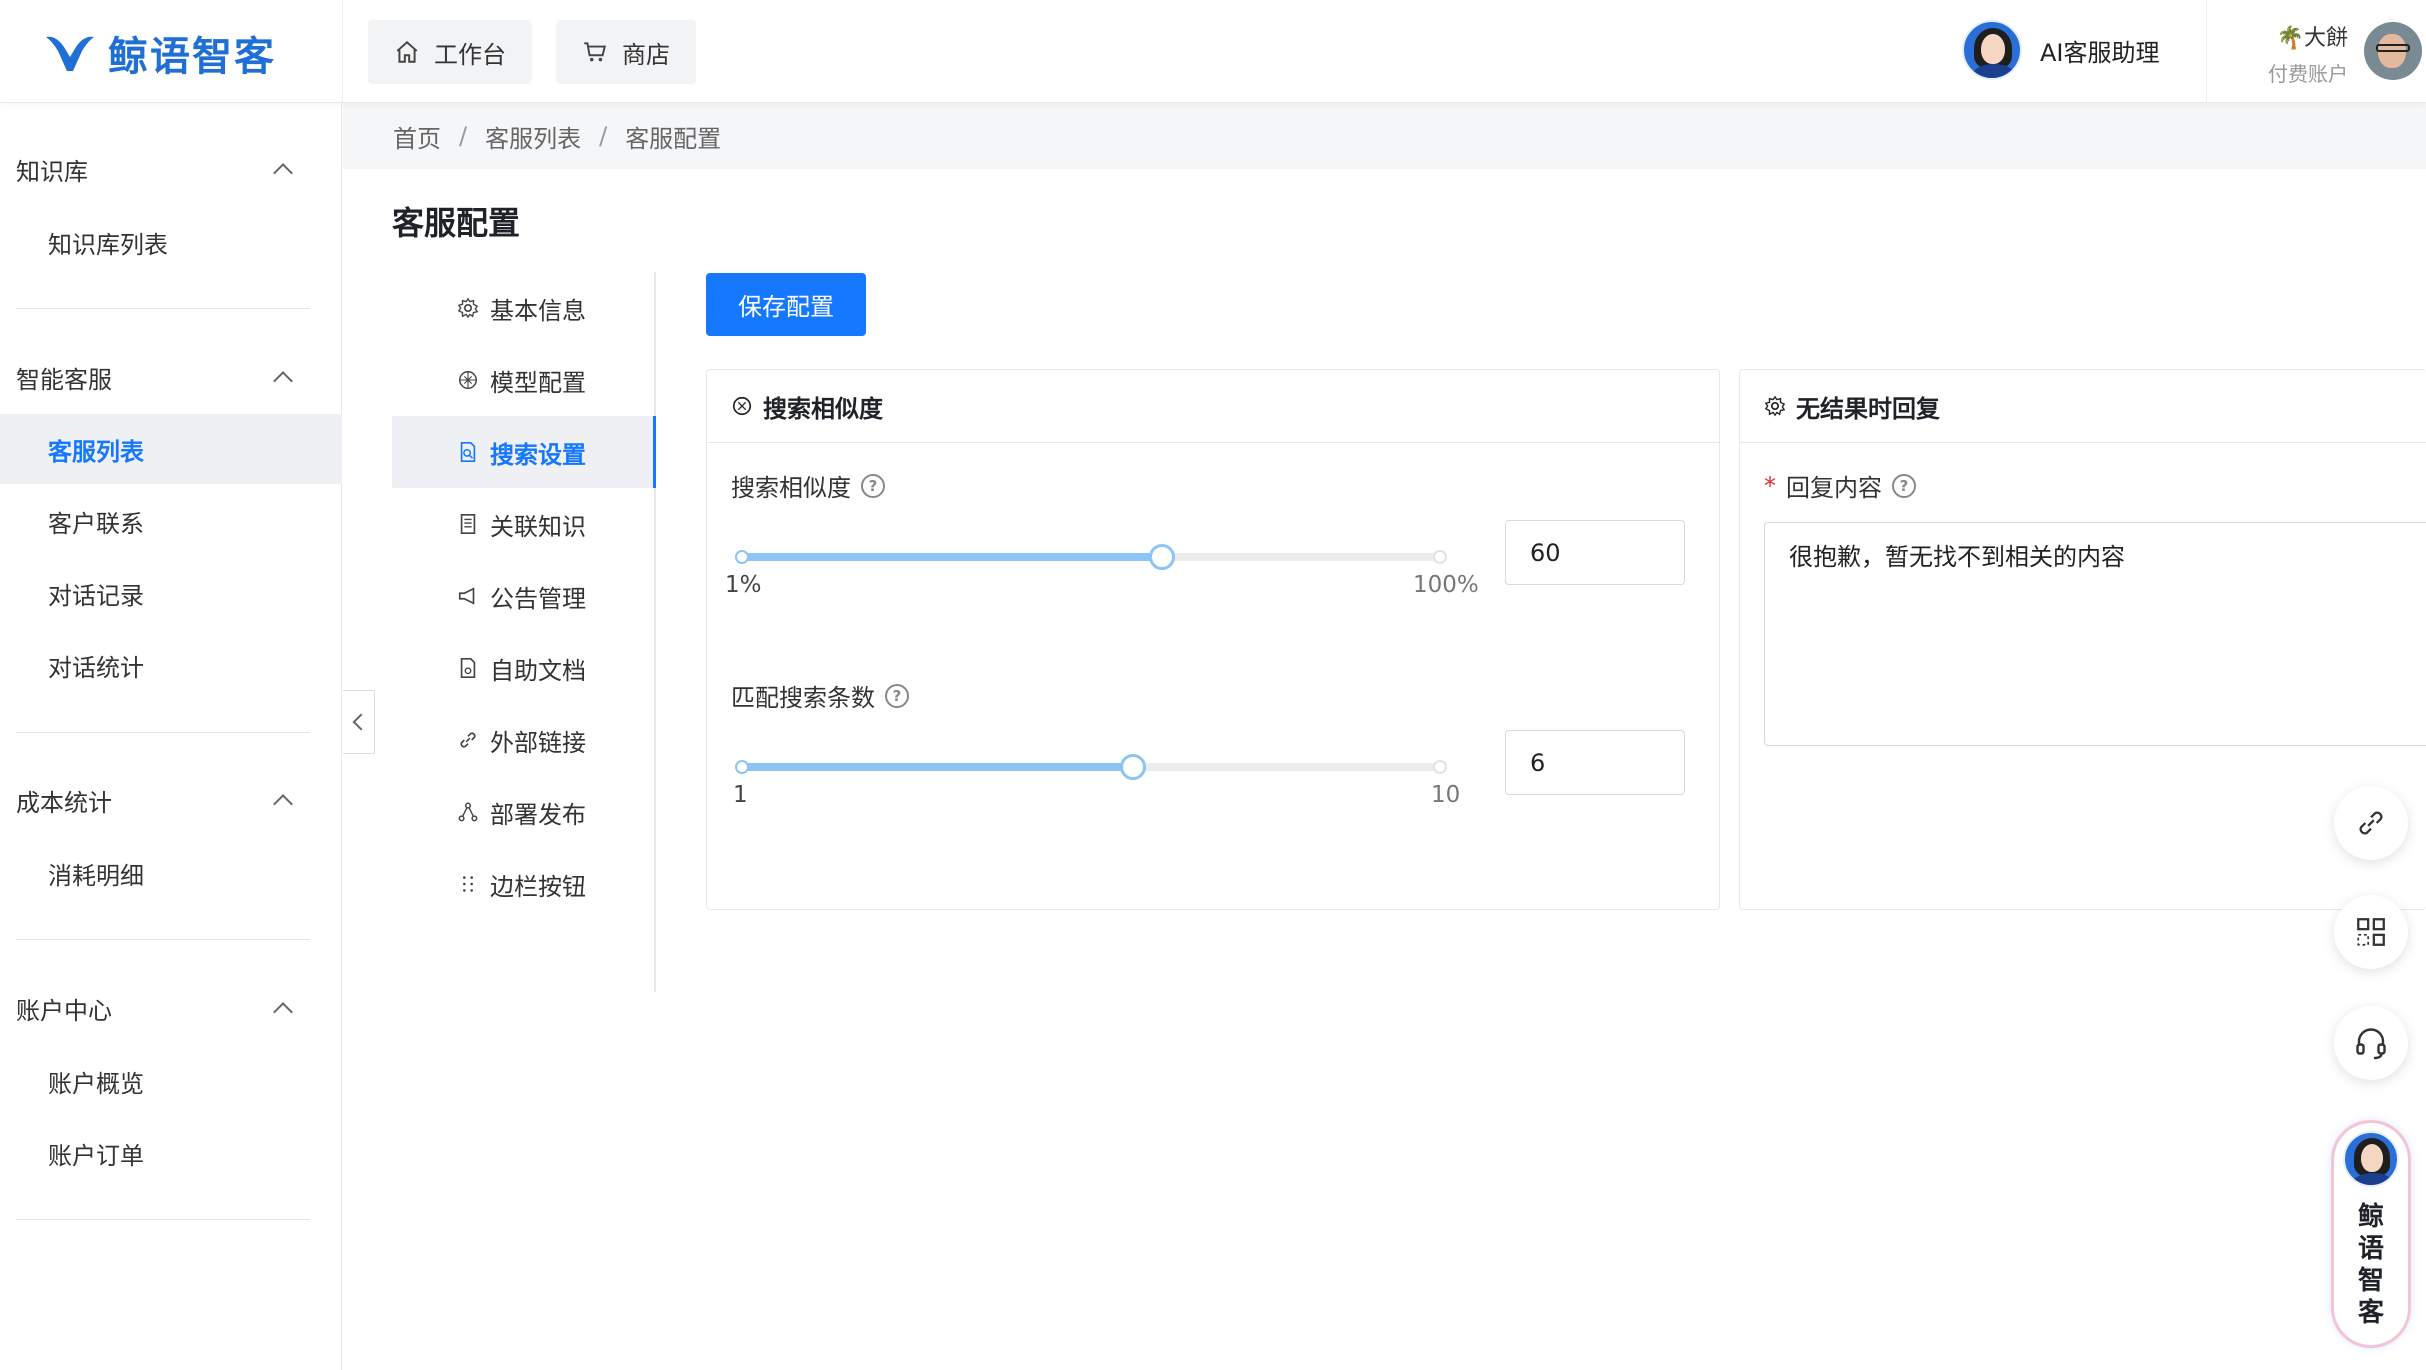 The width and height of the screenshot is (2426, 1370). What do you see at coordinates (1770, 485) in the screenshot?
I see `required-mark: *` at bounding box center [1770, 485].